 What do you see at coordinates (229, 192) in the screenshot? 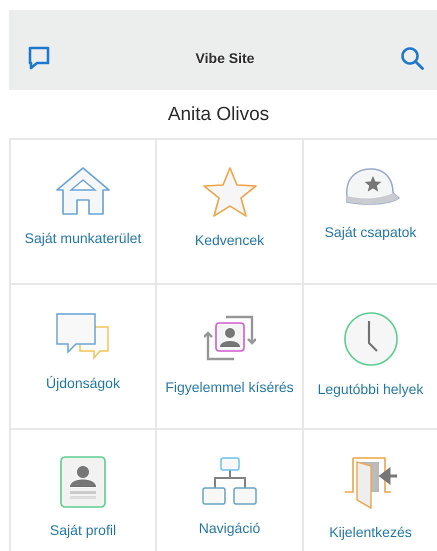
I see `star-icon` at bounding box center [229, 192].